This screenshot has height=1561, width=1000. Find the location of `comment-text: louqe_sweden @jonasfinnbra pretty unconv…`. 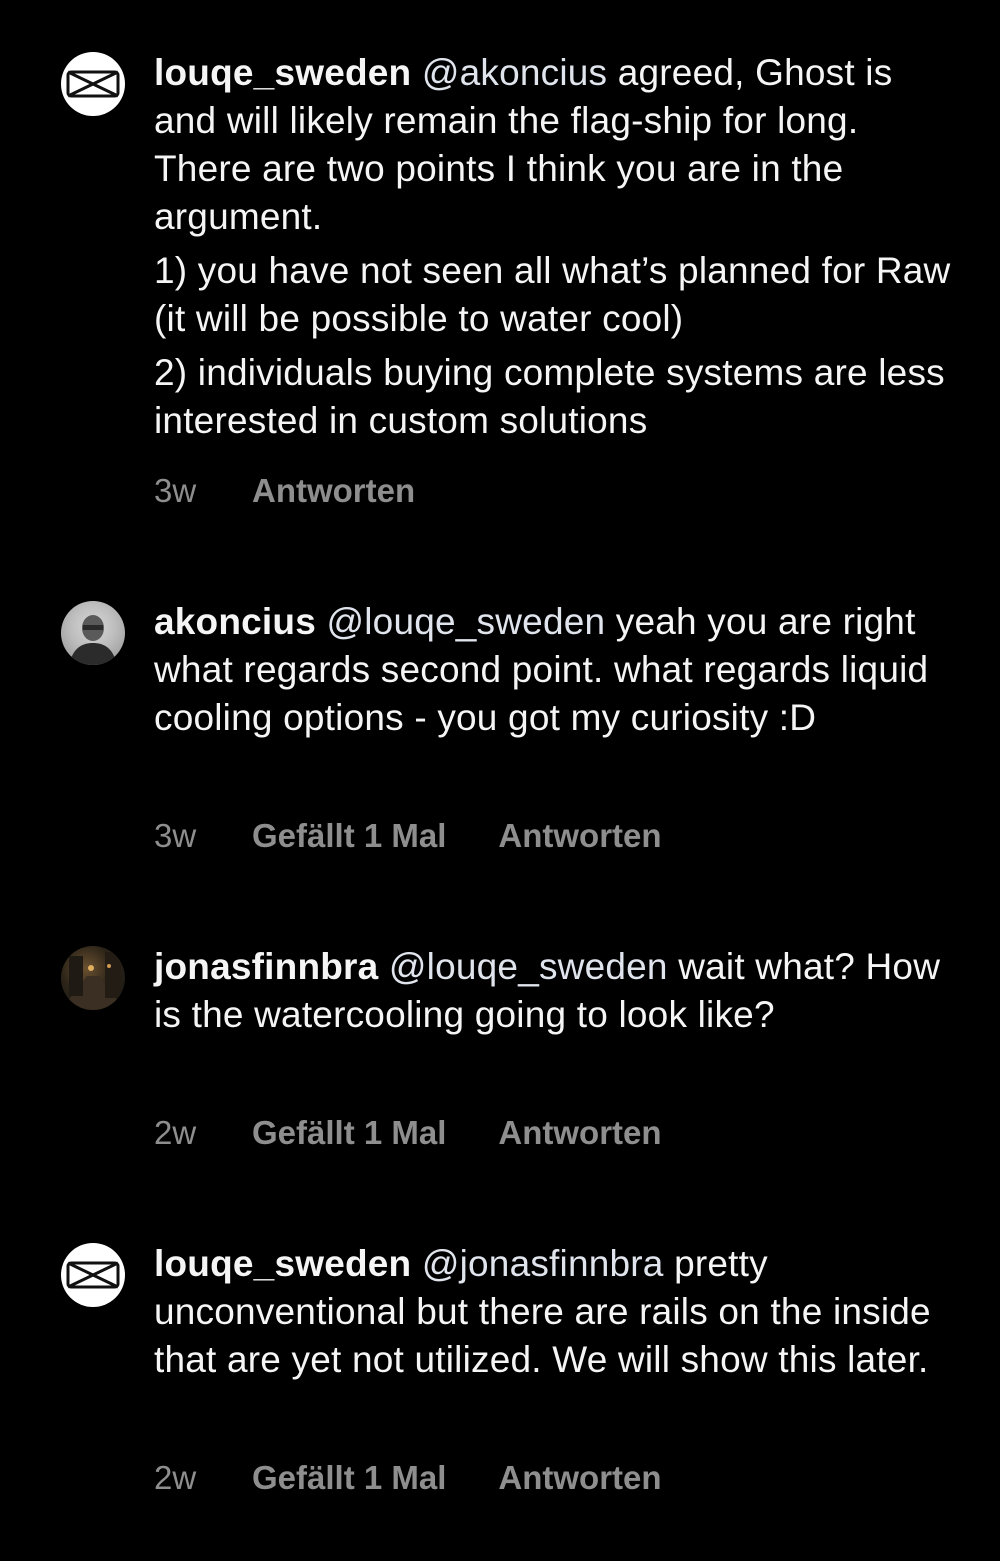

comment-text: louqe_sweden @jonasfinnbra pretty unconv… is located at coordinates (554, 1312).